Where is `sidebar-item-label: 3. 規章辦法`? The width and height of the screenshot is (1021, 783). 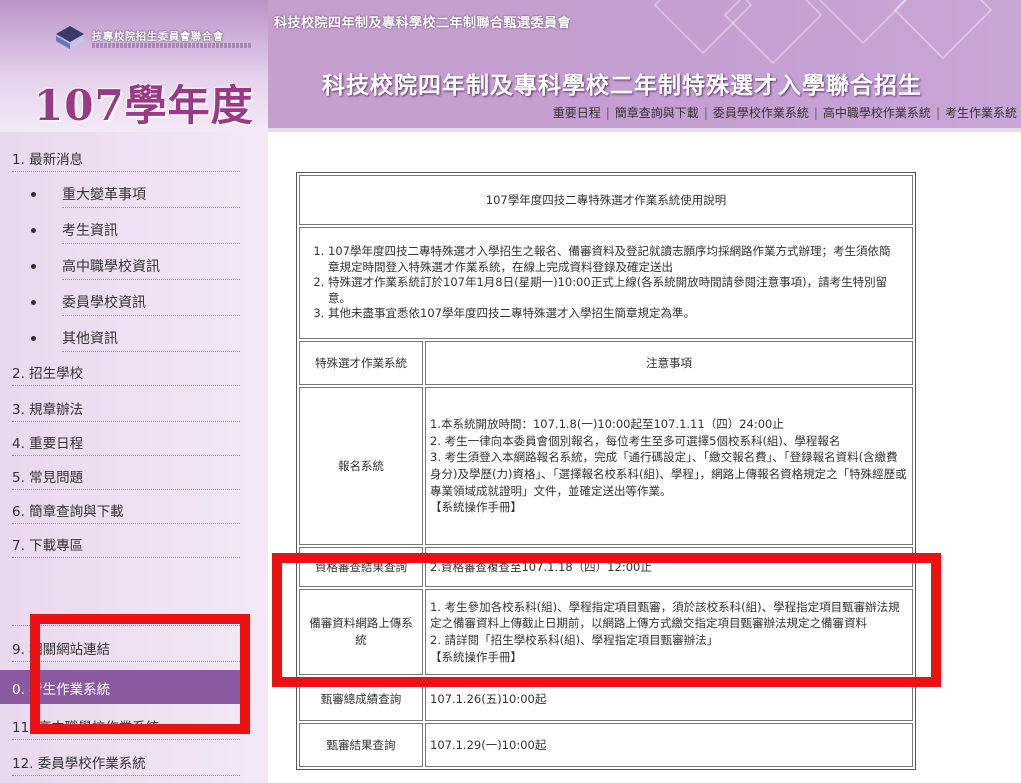 sidebar-item-label: 3. 規章辦法 is located at coordinates (48, 410).